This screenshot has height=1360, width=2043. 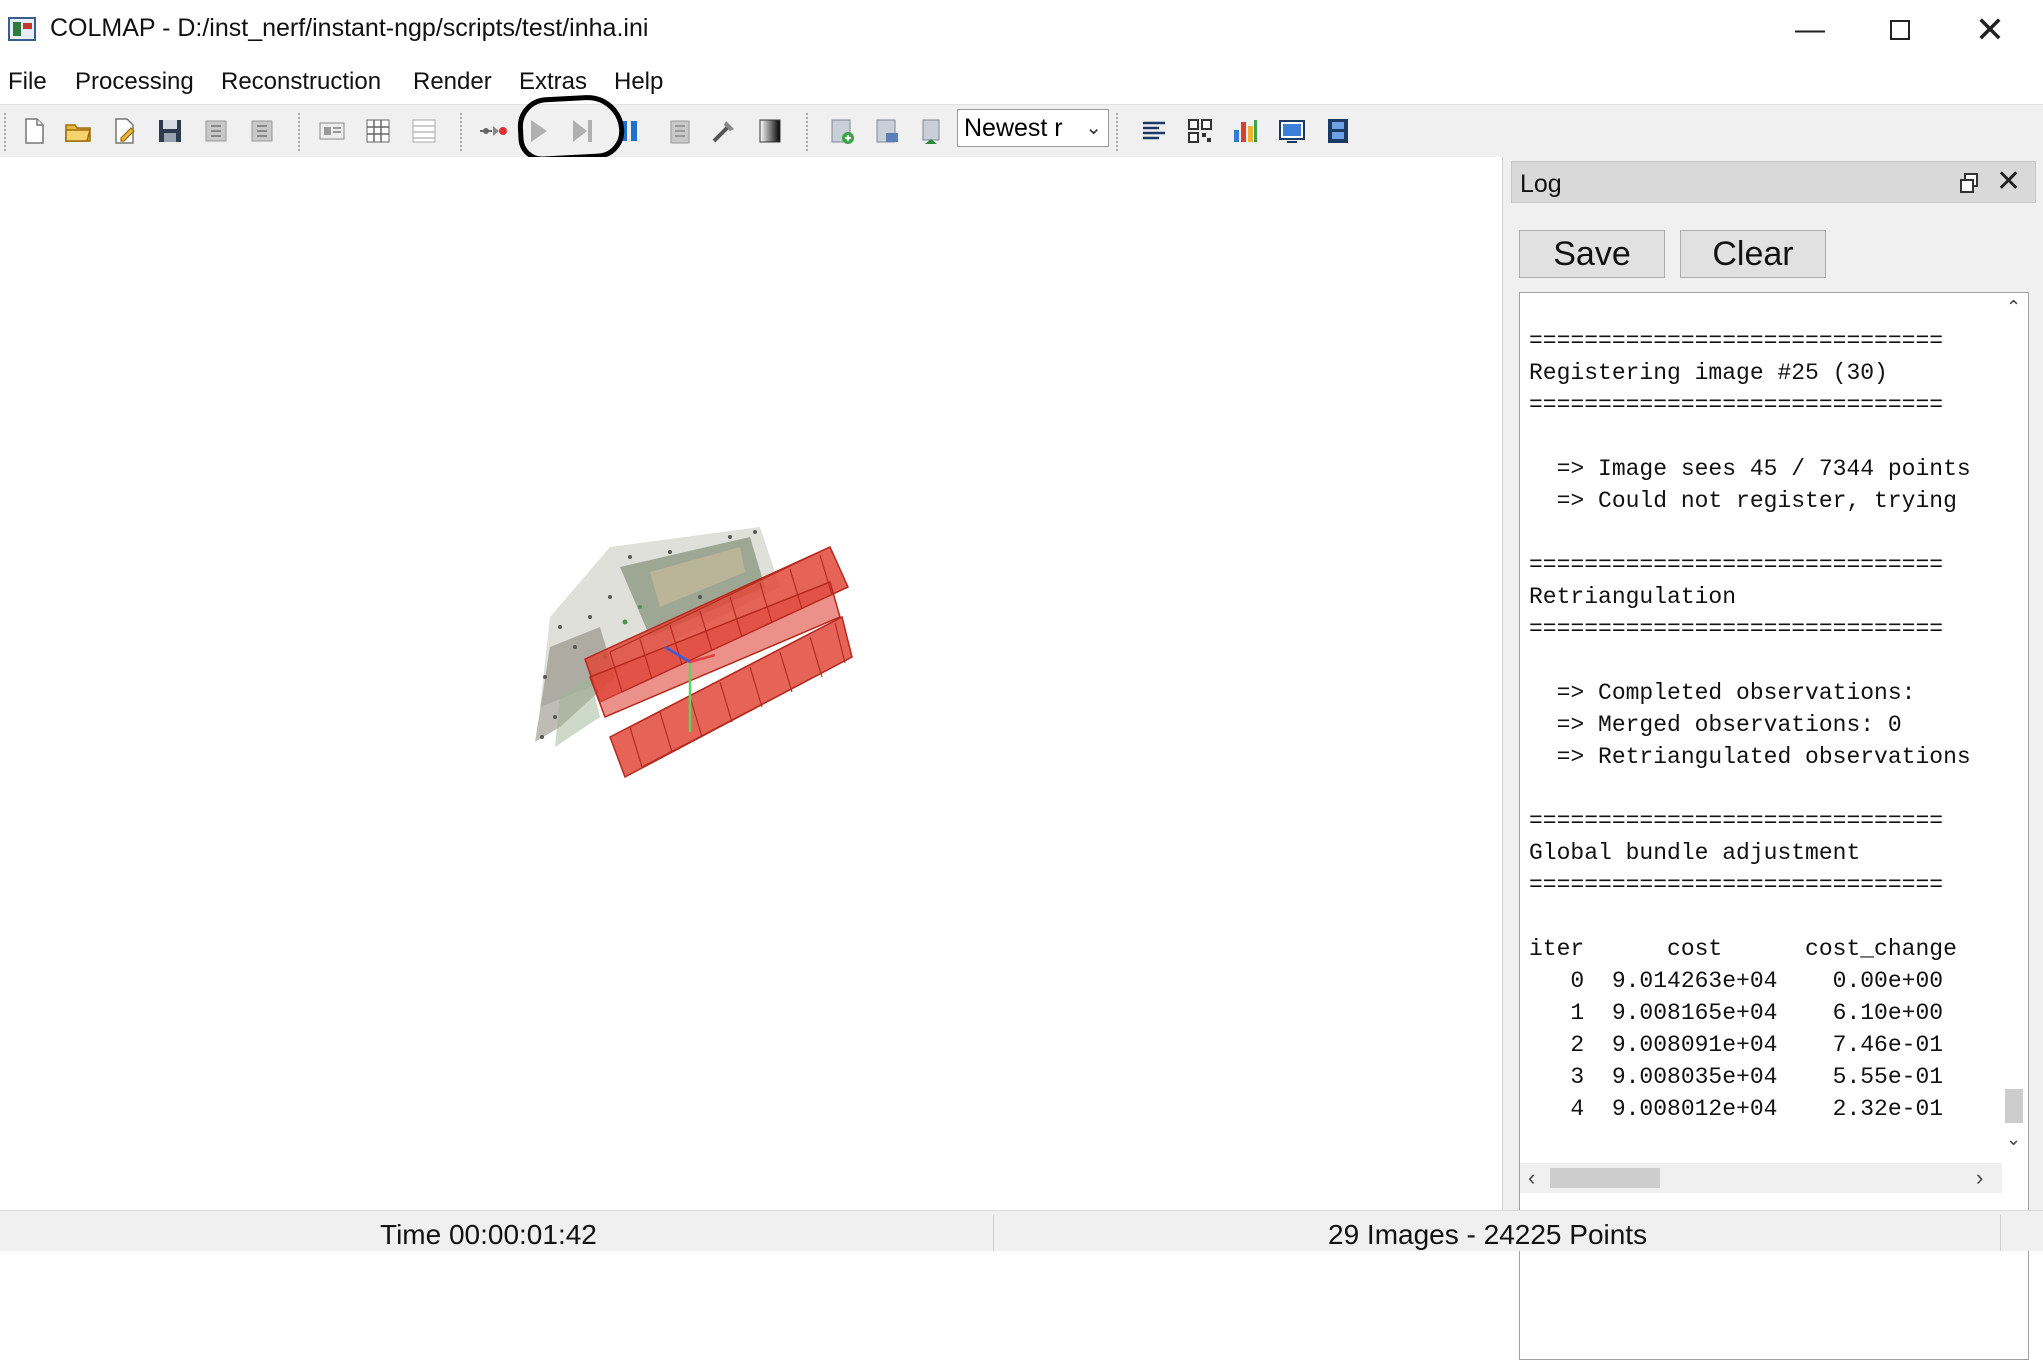 I want to click on maximize-button, so click(x=1900, y=30).